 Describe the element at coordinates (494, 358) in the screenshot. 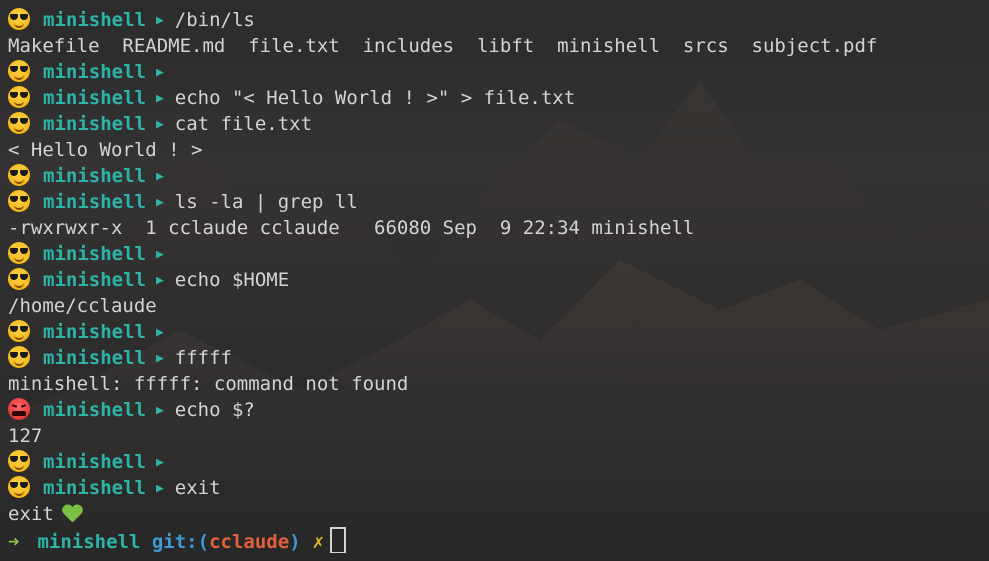

I see `prompt-line: minishell ▶ fffff` at that location.